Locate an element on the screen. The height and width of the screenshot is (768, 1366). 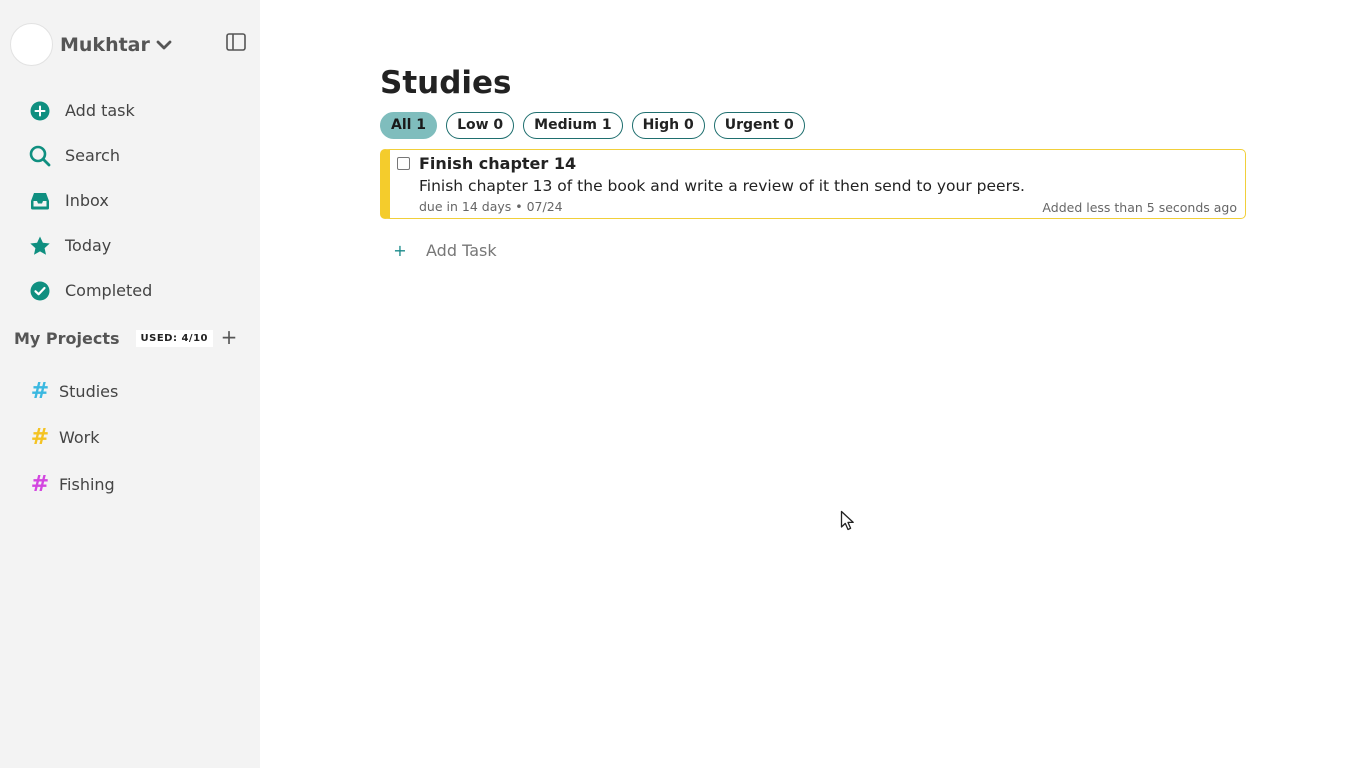
projects-used-badge: USED: 4/10 is located at coordinates (174, 338).